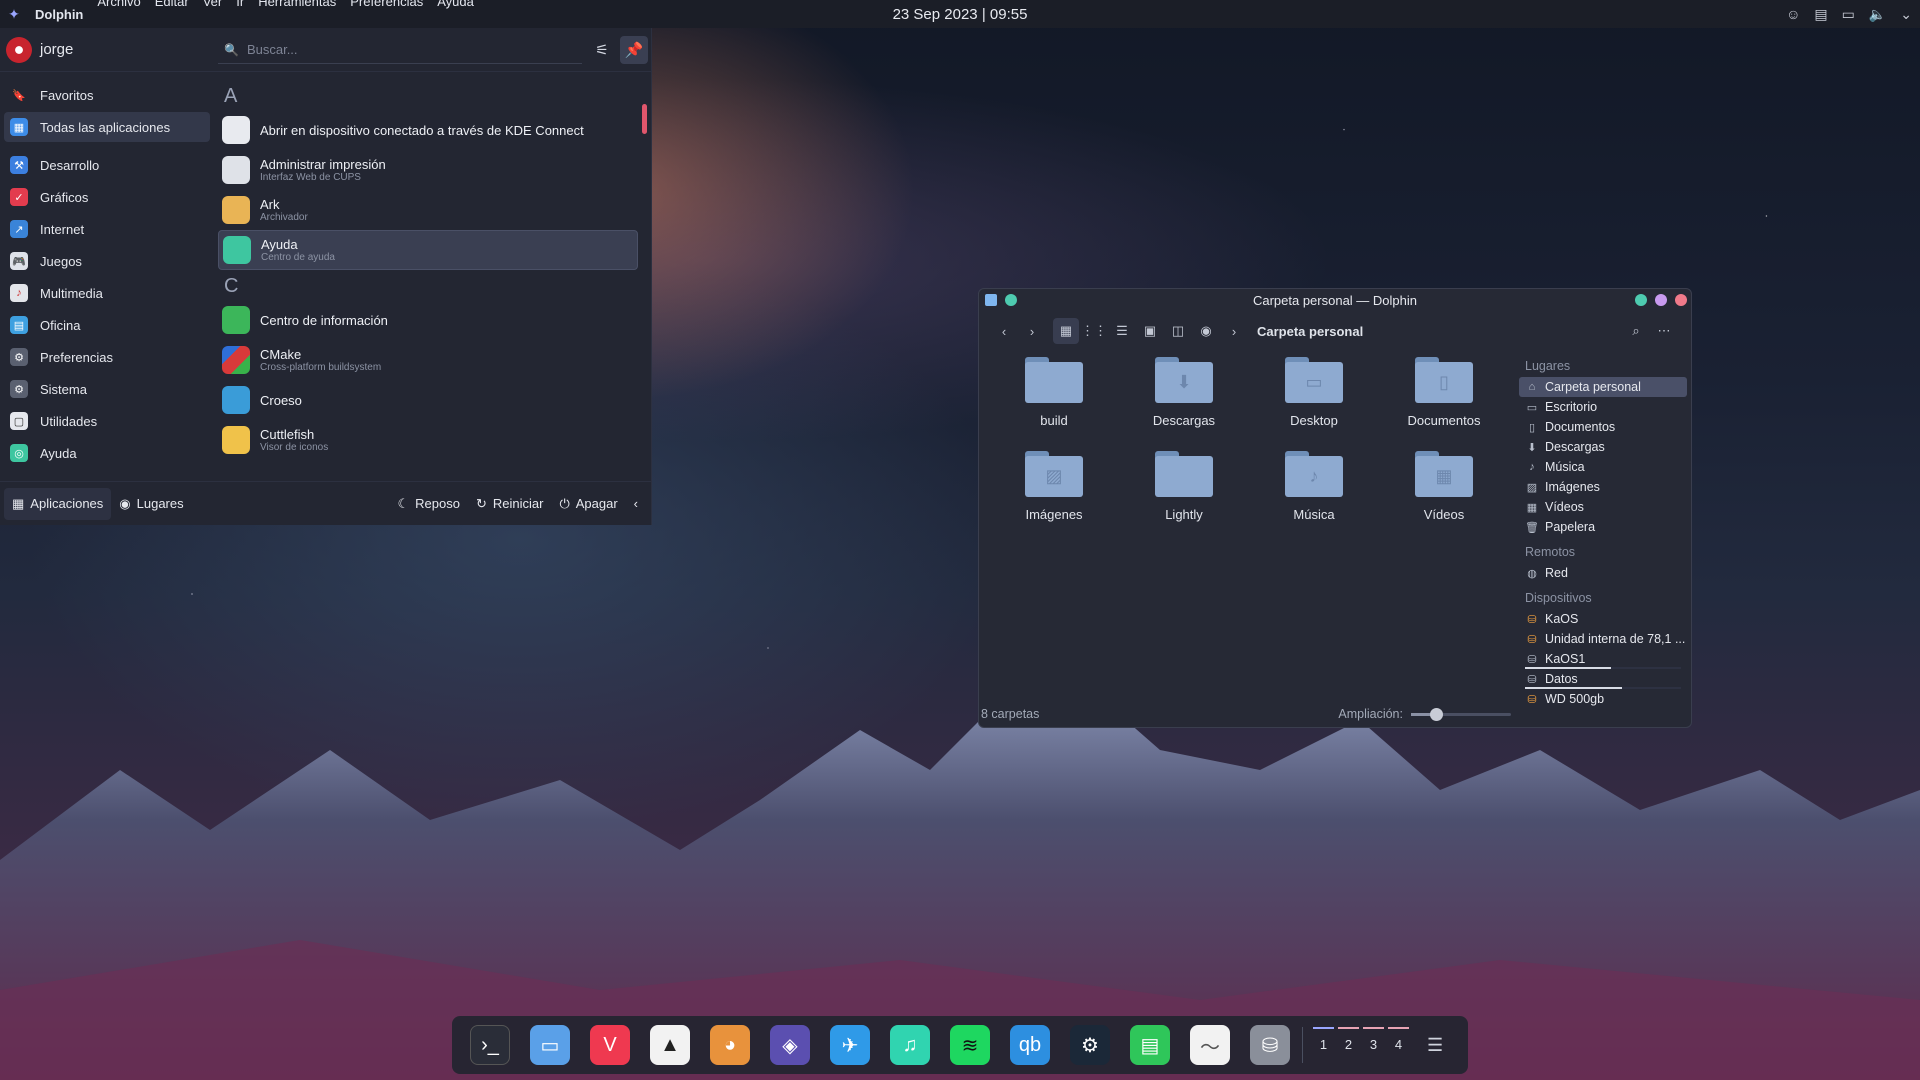 Image resolution: width=1920 pixels, height=1080 pixels. What do you see at coordinates (602, 50) in the screenshot?
I see `configure-icon: ⚟` at bounding box center [602, 50].